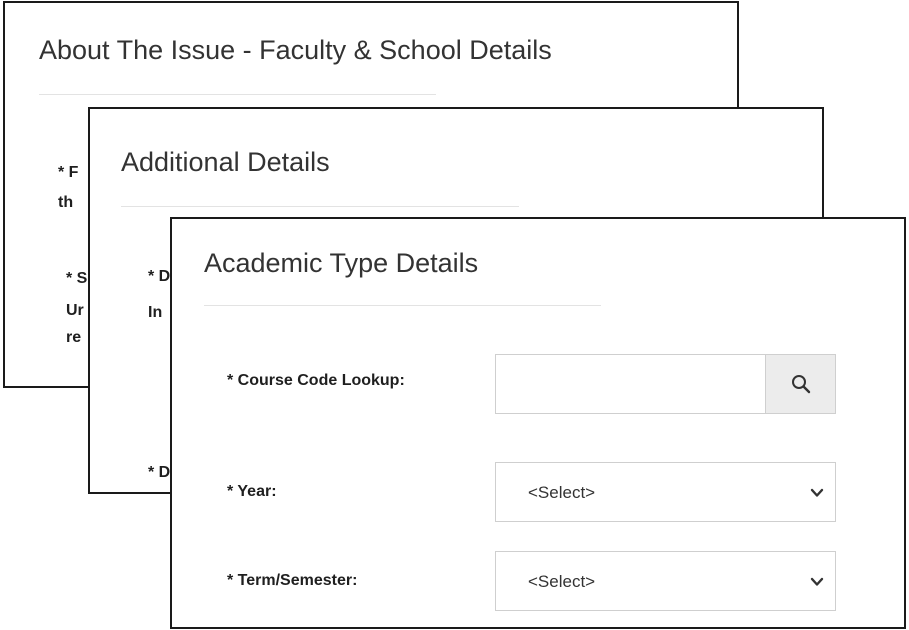 This screenshot has width=909, height=630. I want to click on panel-title: Academic Type Details, so click(341, 263).